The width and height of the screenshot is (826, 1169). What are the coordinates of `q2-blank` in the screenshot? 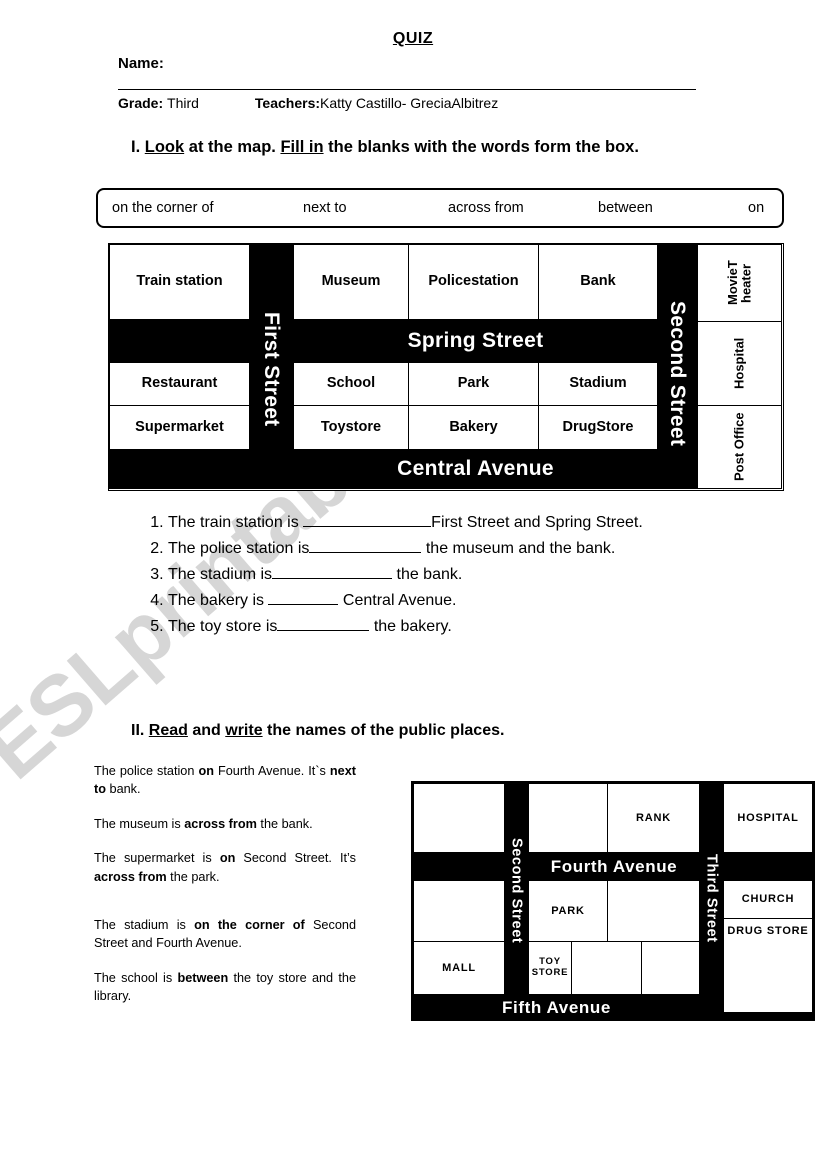 It's located at (365, 552).